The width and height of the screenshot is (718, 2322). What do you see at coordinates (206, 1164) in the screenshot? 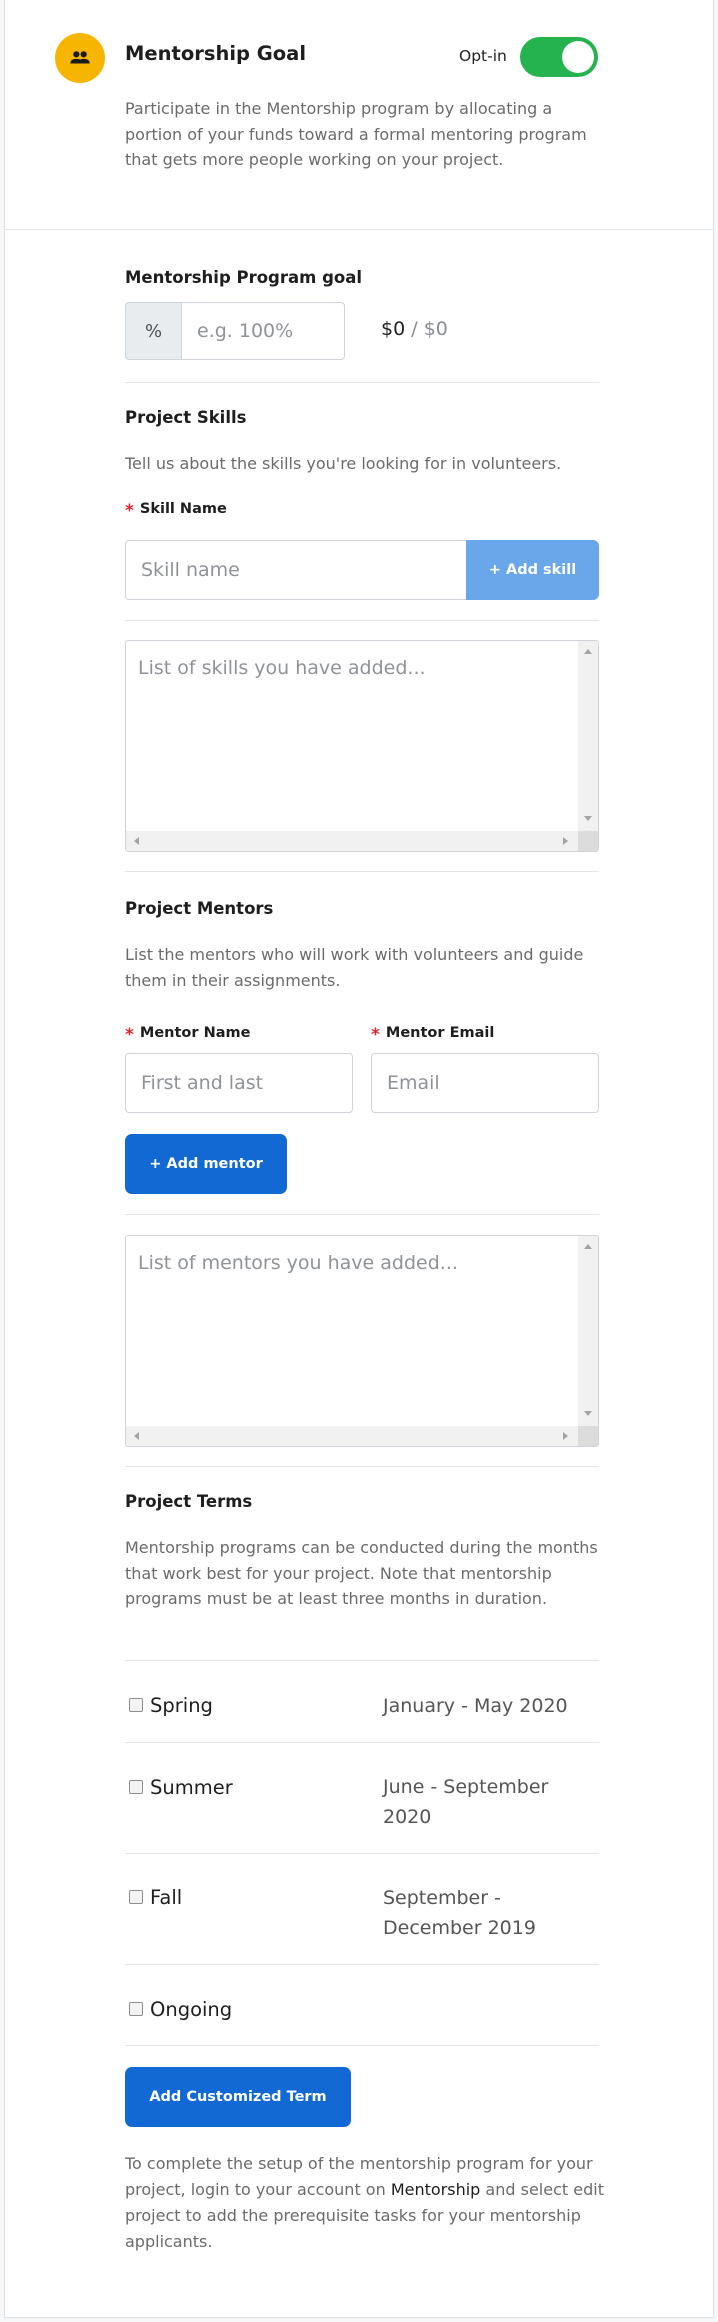
I see `add-mentor-button: + Add mentor` at bounding box center [206, 1164].